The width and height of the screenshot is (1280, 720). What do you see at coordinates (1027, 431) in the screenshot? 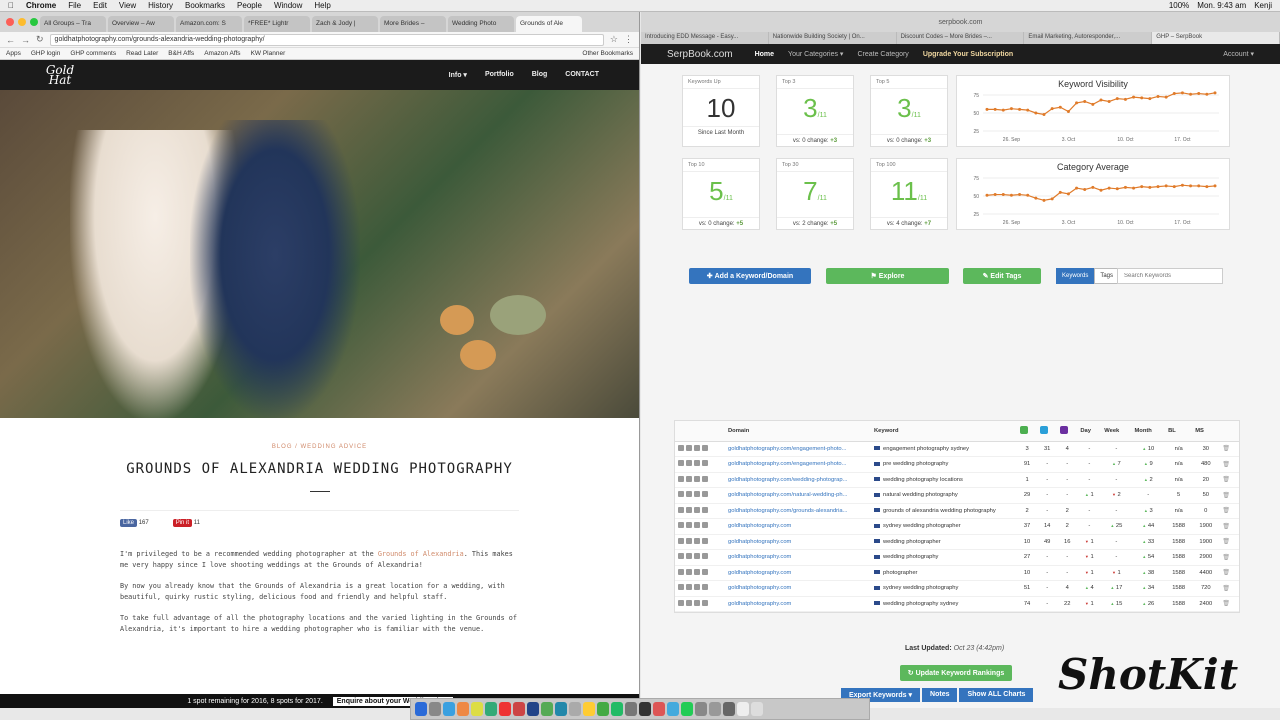
I see `header-google` at bounding box center [1027, 431].